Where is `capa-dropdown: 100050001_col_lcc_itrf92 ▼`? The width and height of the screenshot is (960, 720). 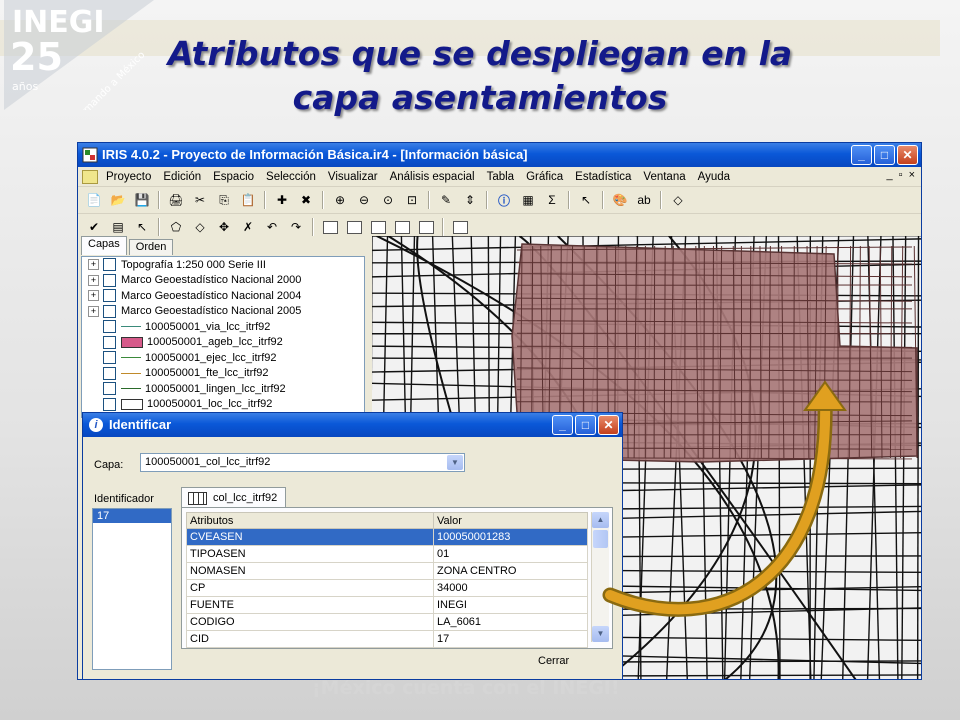 capa-dropdown: 100050001_col_lcc_itrf92 ▼ is located at coordinates (302, 462).